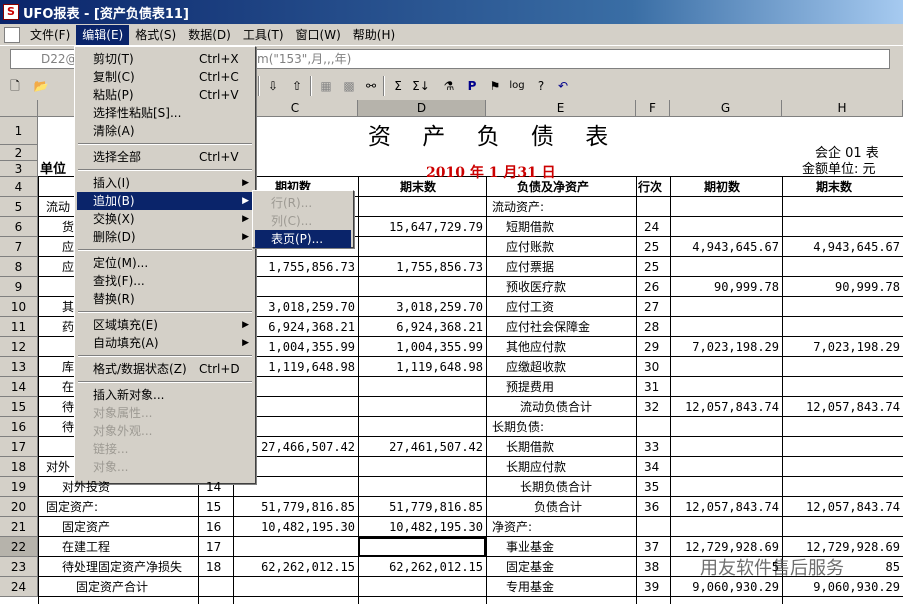 Image resolution: width=903 pixels, height=604 pixels. I want to click on formula-input: m("153",月,,,年), so click(570, 59).